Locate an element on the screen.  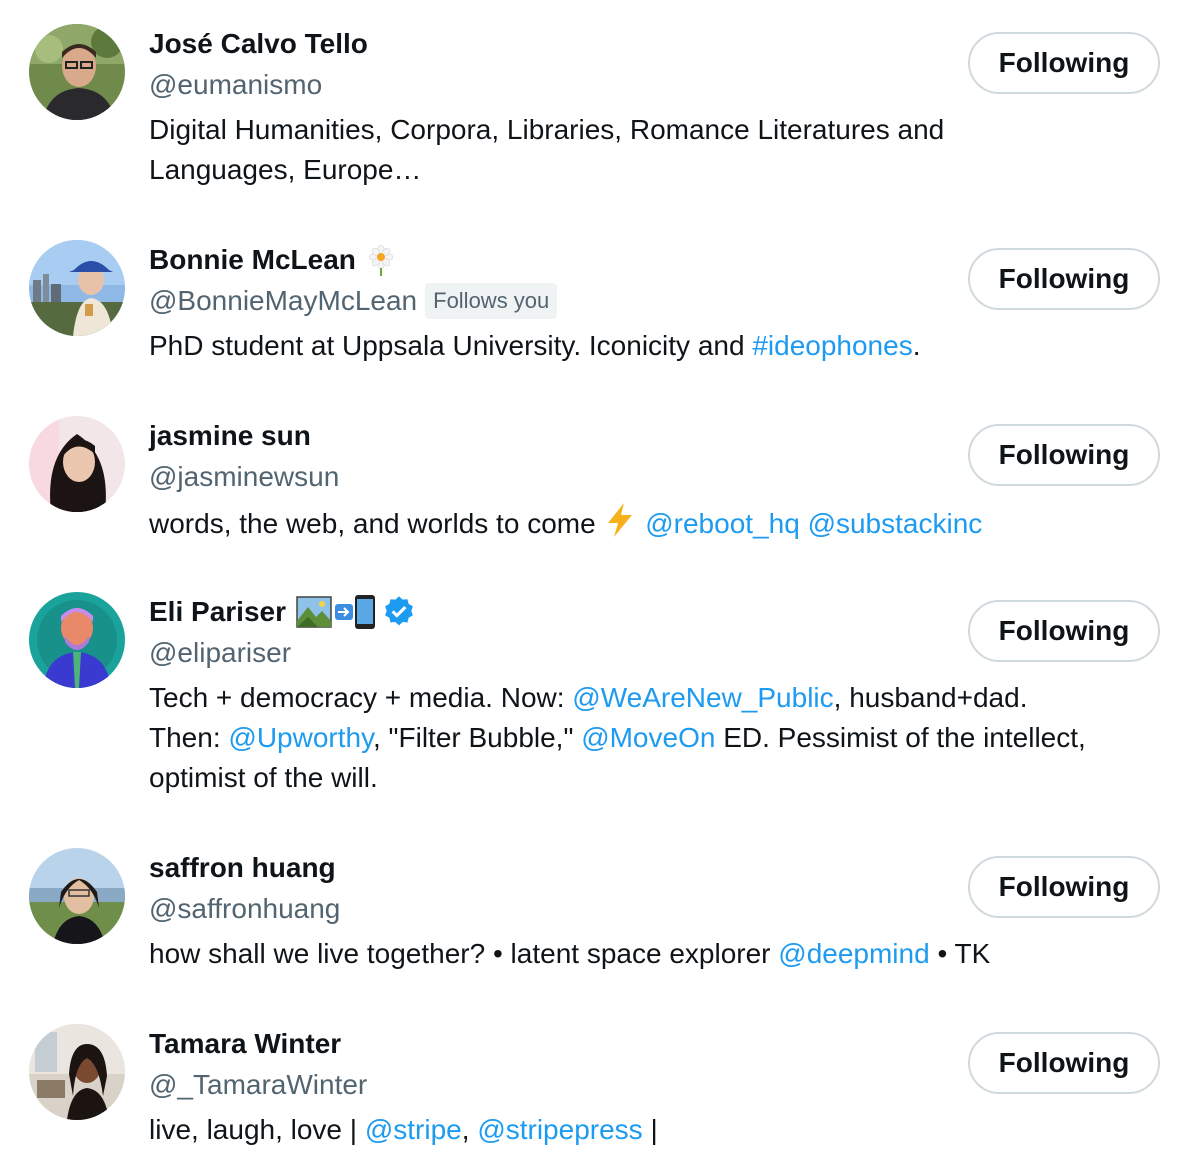
bio-text: | is located at coordinates (650, 1129).